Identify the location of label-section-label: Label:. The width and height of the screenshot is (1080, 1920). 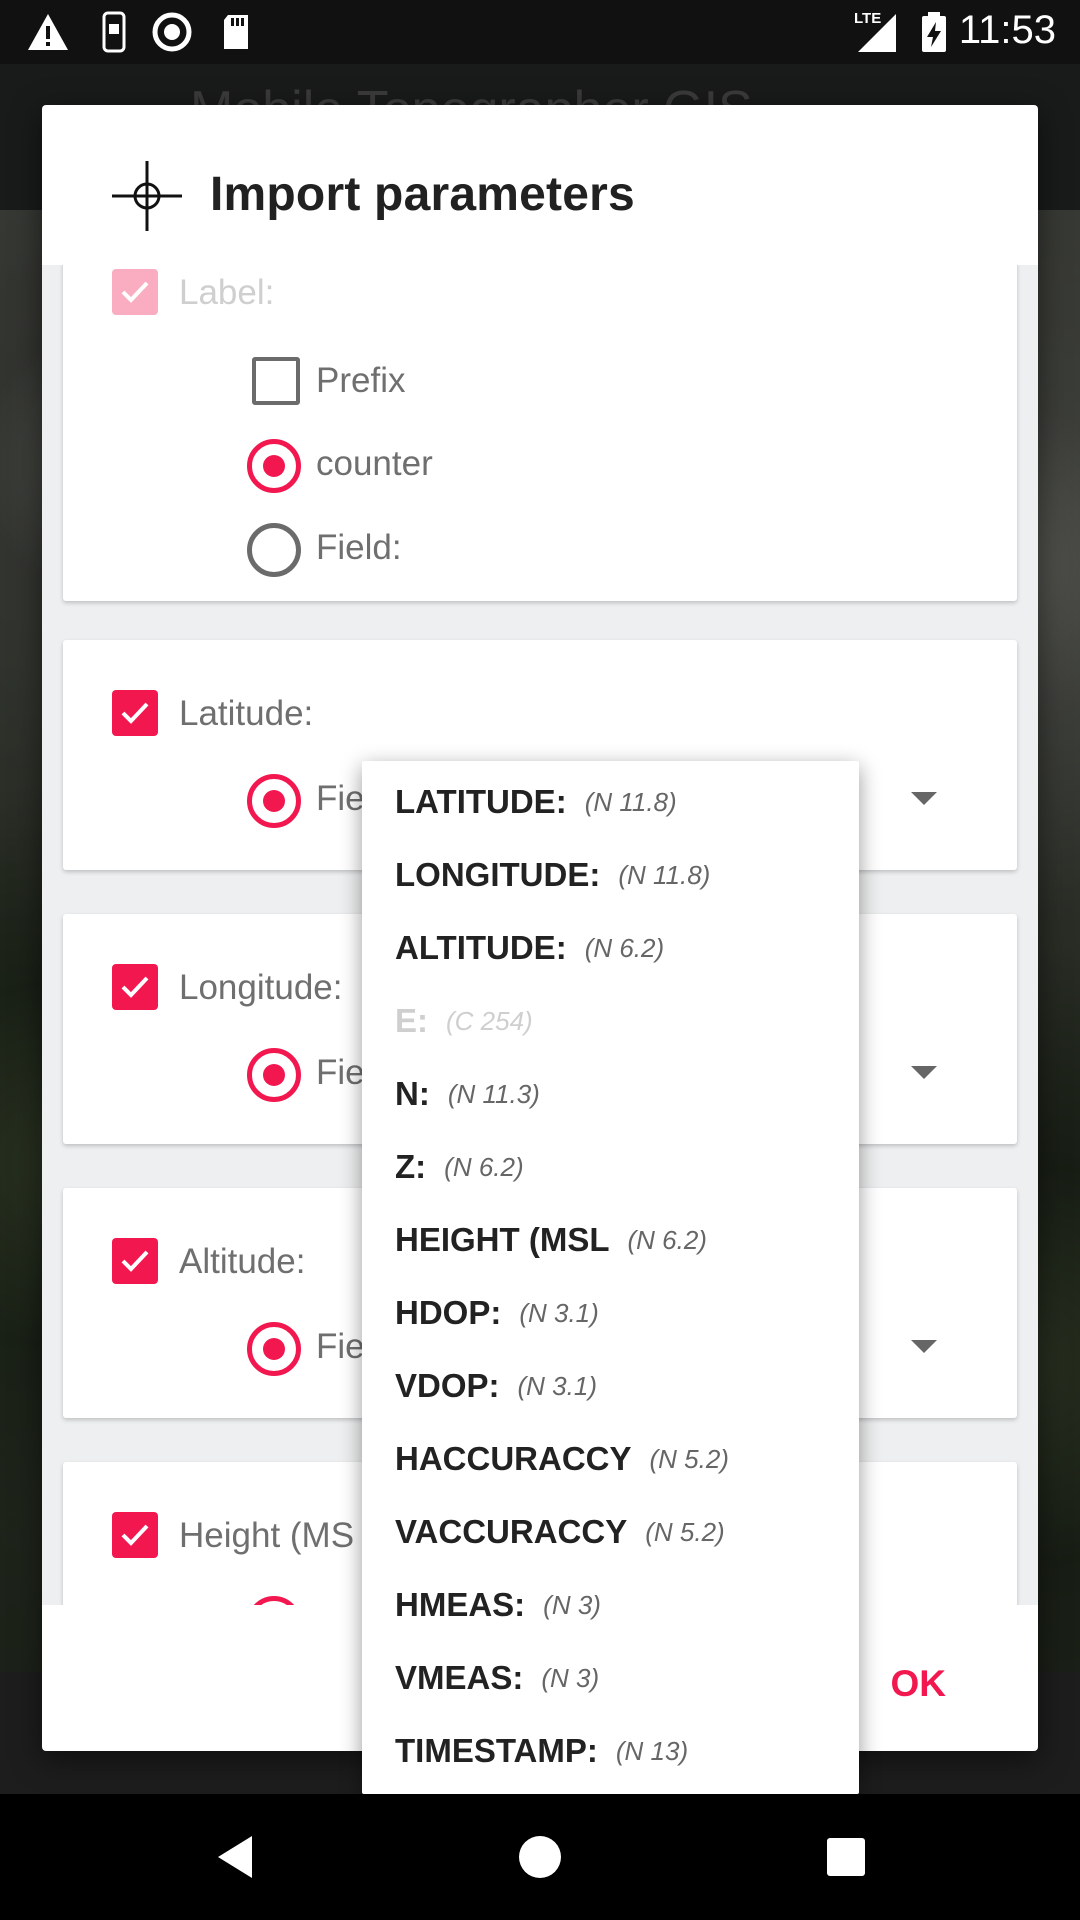
(227, 292).